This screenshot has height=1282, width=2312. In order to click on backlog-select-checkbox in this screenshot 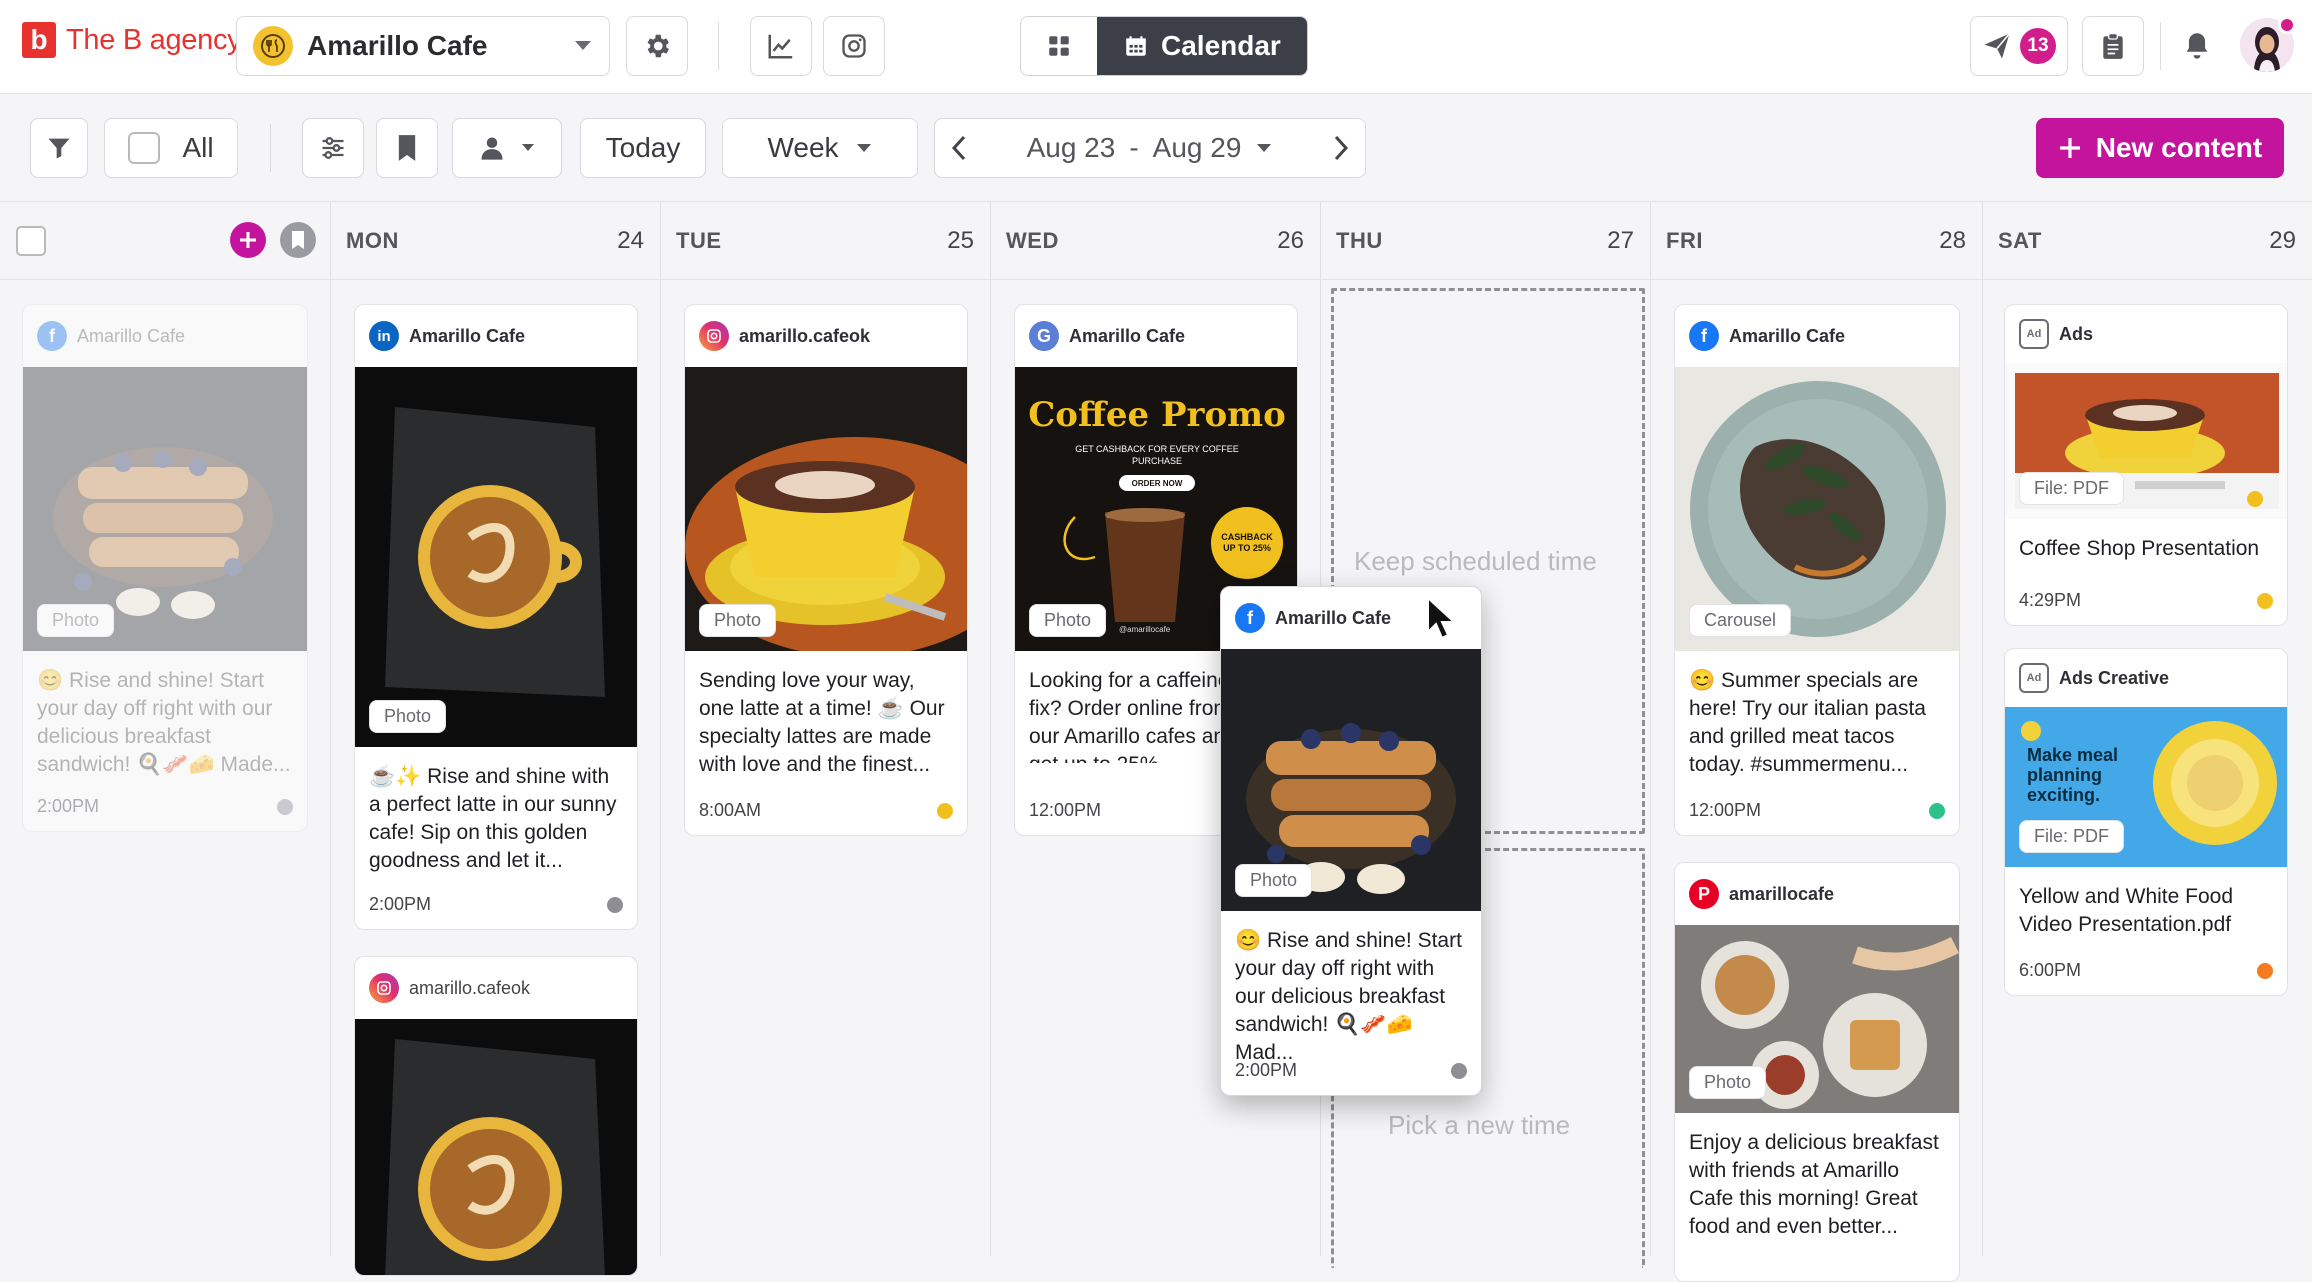, I will do `click(31, 241)`.